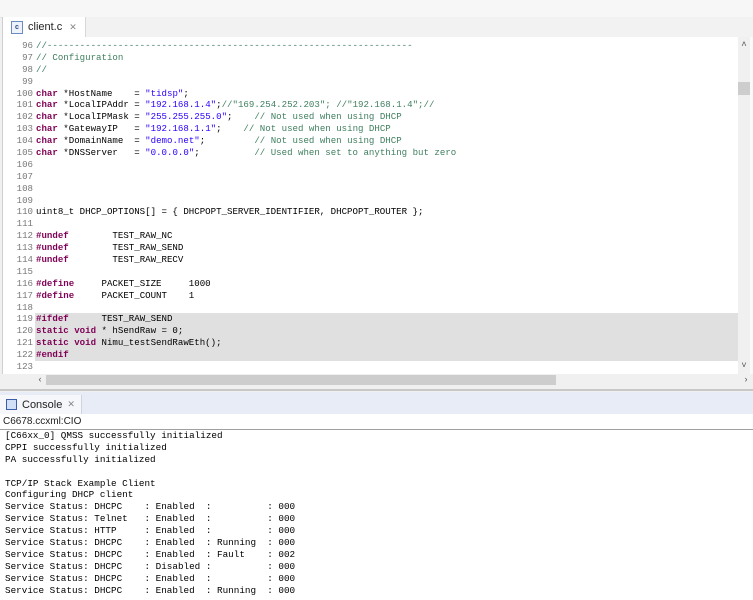 The width and height of the screenshot is (753, 600). I want to click on code-token-pl: PACKET_COUNT 1, so click(134, 295).